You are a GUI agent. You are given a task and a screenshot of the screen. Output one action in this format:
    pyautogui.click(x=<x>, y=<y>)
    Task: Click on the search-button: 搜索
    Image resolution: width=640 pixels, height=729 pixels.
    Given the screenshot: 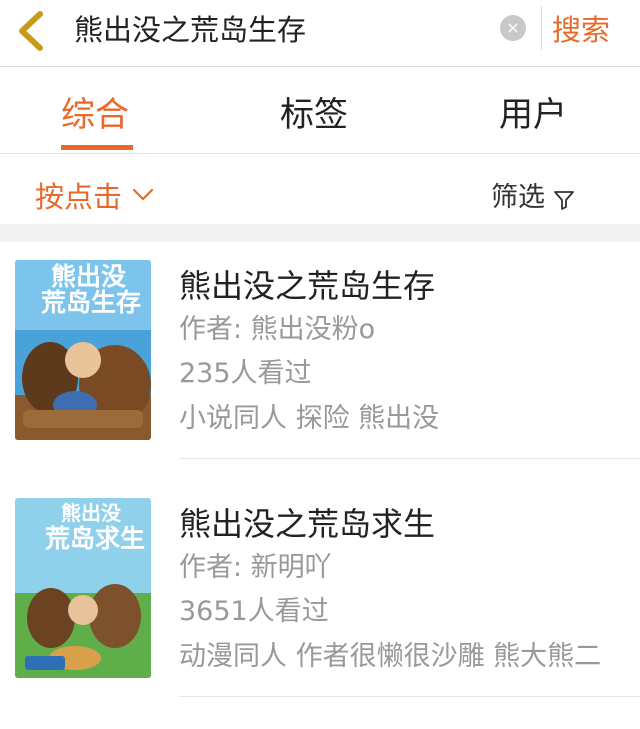 What is the action you would take?
    pyautogui.click(x=581, y=30)
    